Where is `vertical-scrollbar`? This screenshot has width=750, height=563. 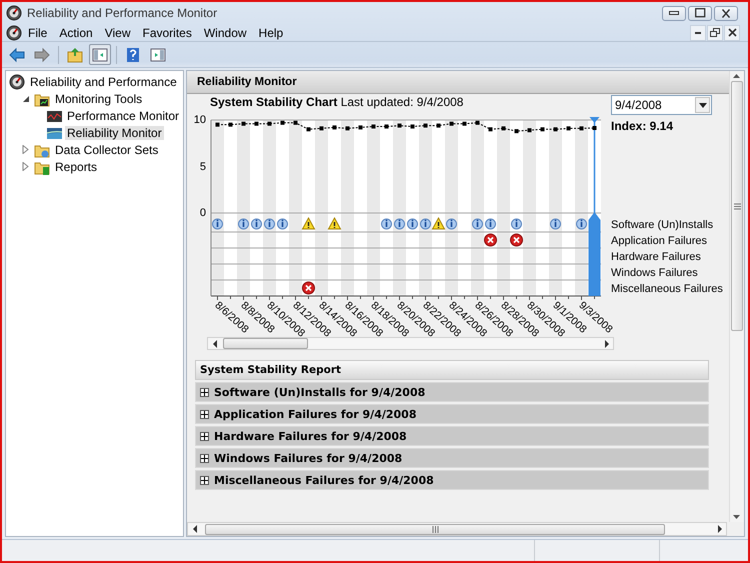 vertical-scrollbar is located at coordinates (736, 296).